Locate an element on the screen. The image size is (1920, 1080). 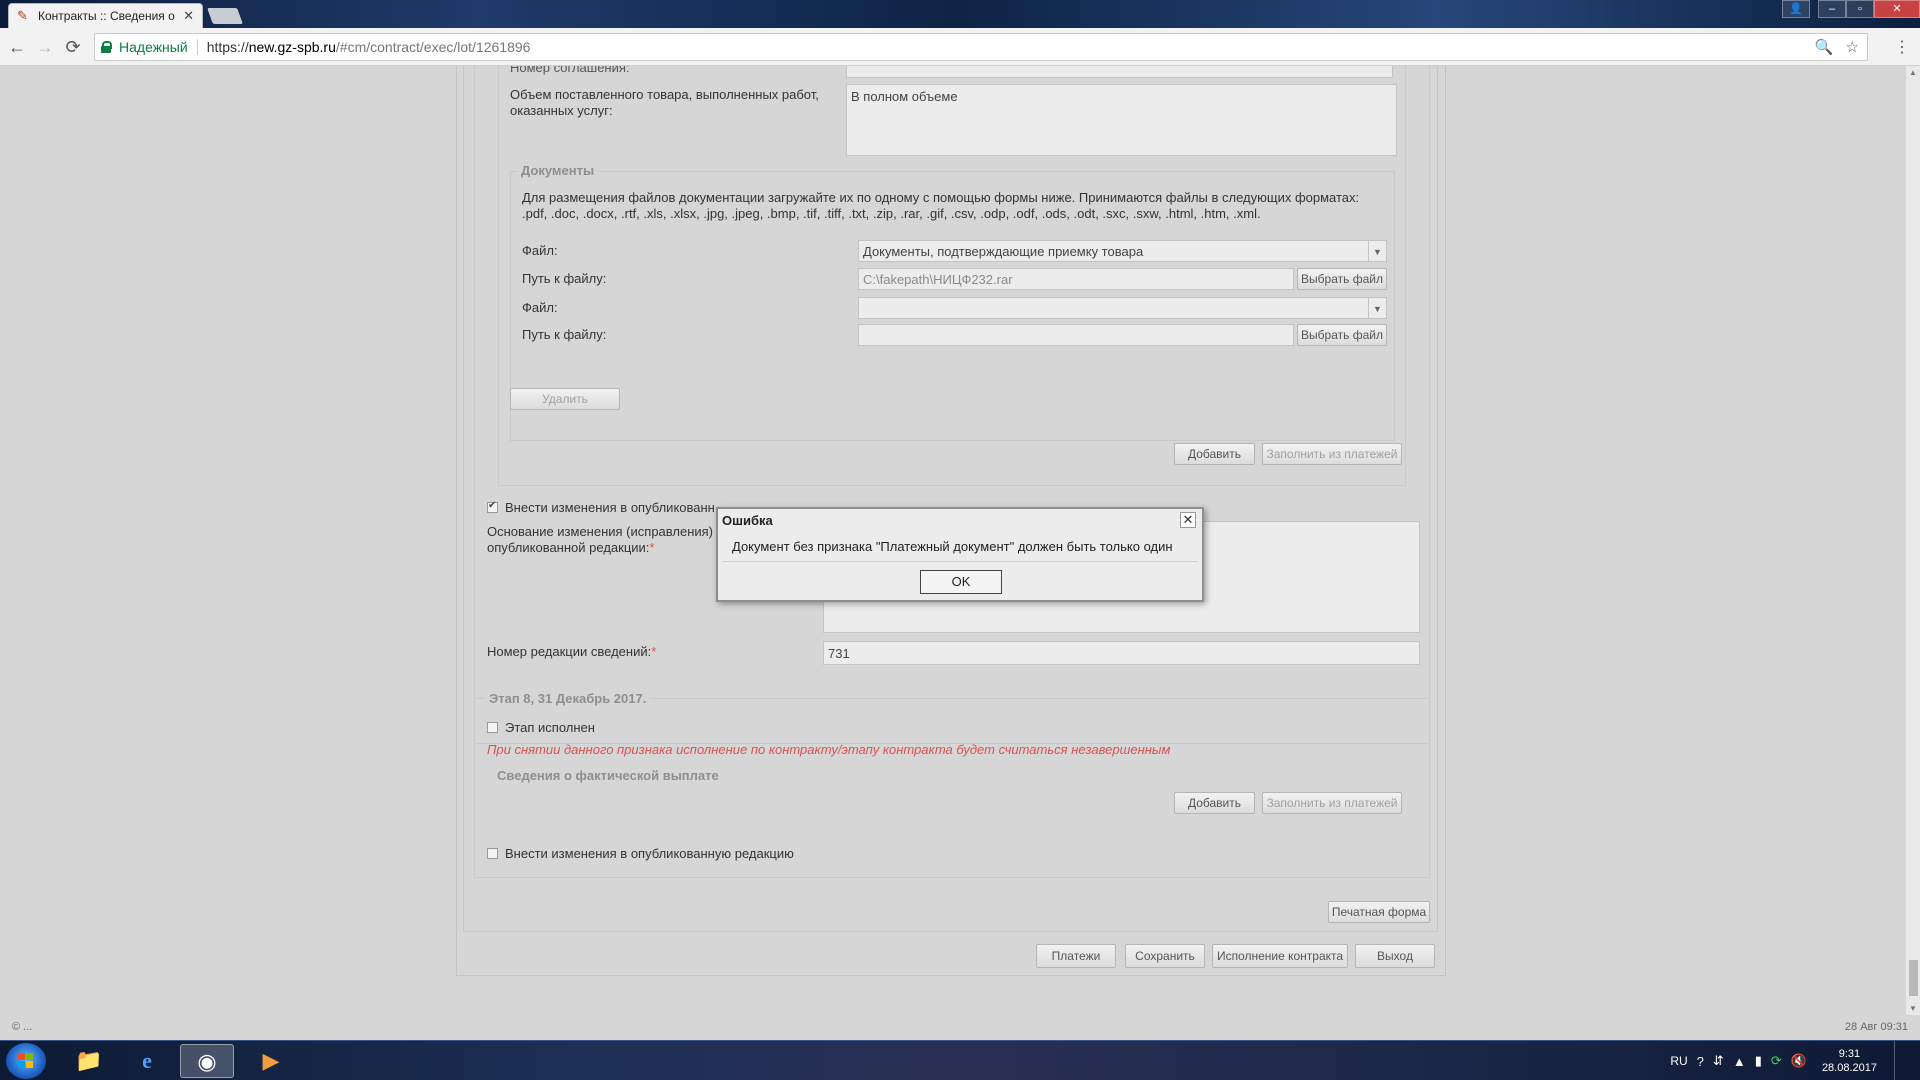
change-reason-label-2: опубликованной редакции:* is located at coordinates (571, 547).